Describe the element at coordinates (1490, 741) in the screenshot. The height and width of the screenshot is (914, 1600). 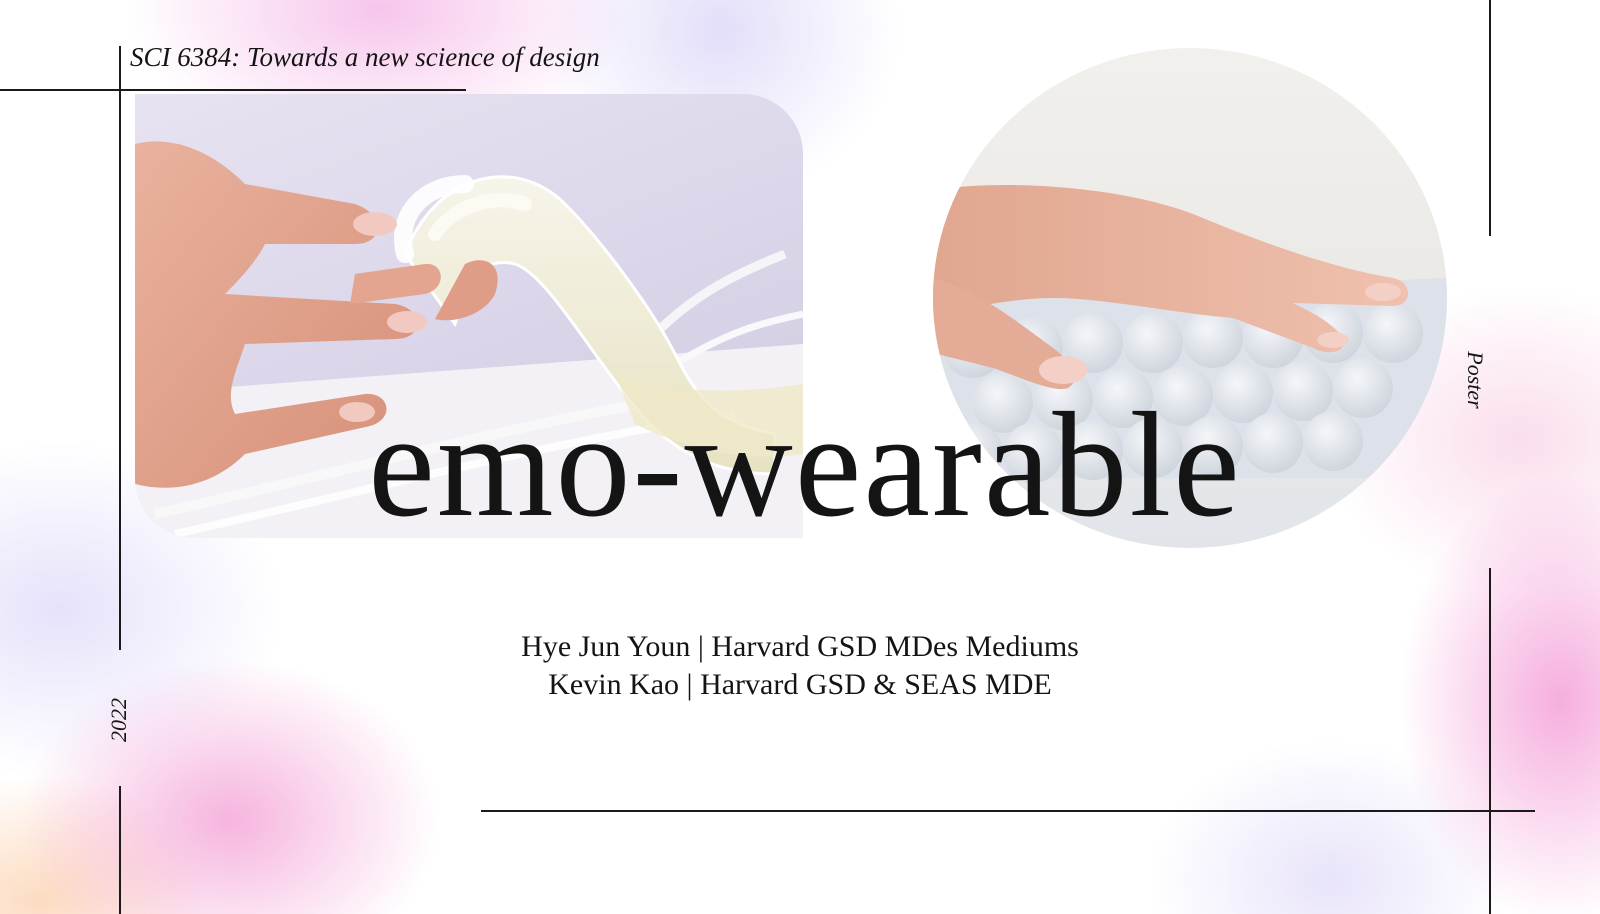
I see `frame-line-right-lower` at that location.